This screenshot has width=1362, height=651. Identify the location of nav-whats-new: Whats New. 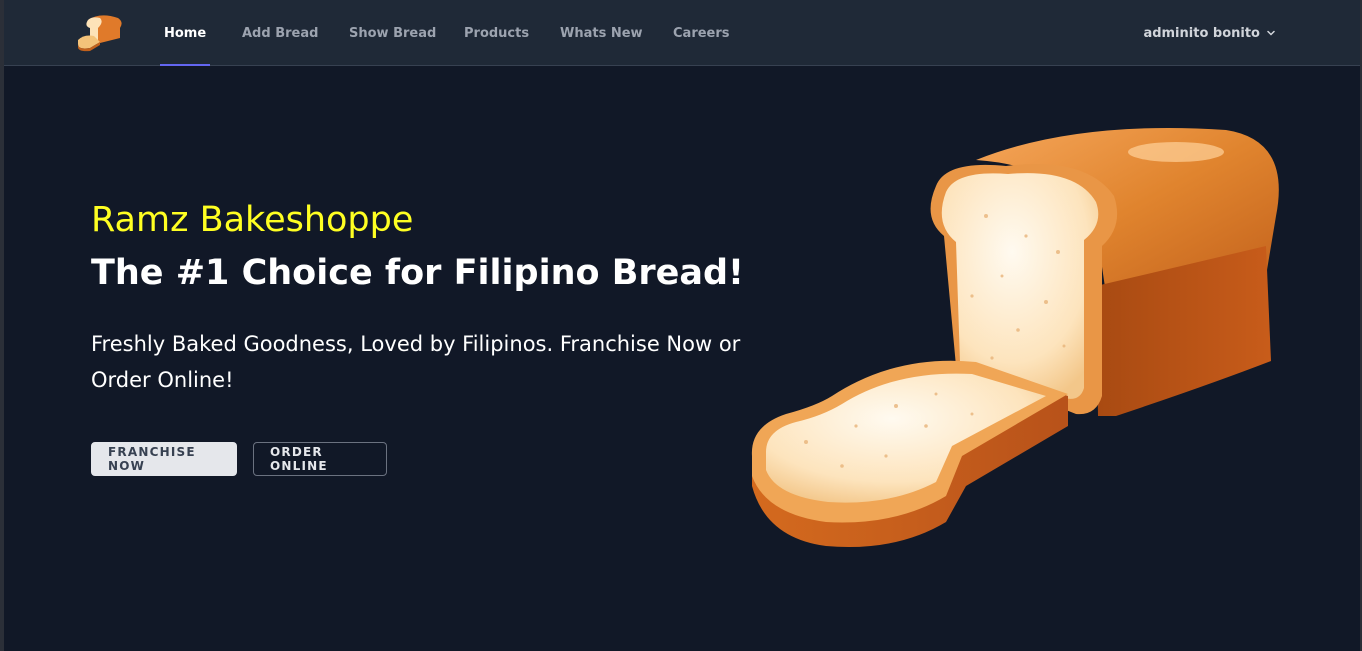
(601, 33).